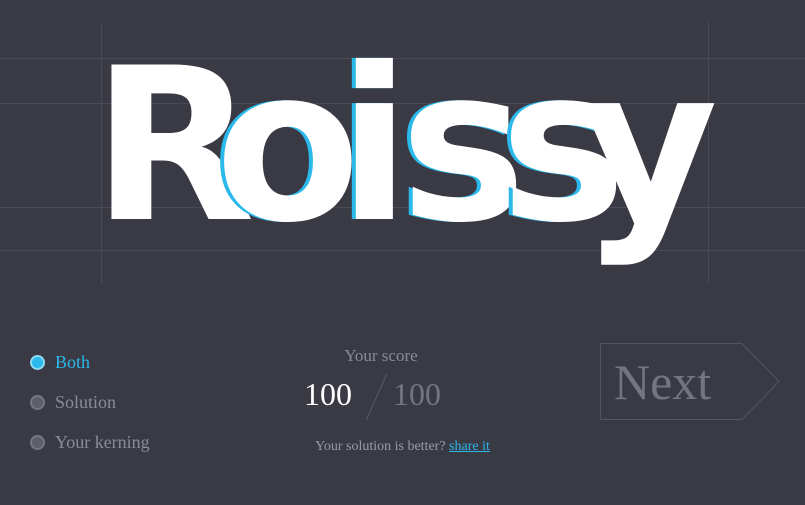  I want to click on share-line: Your solution is better? share it, so click(402, 447).